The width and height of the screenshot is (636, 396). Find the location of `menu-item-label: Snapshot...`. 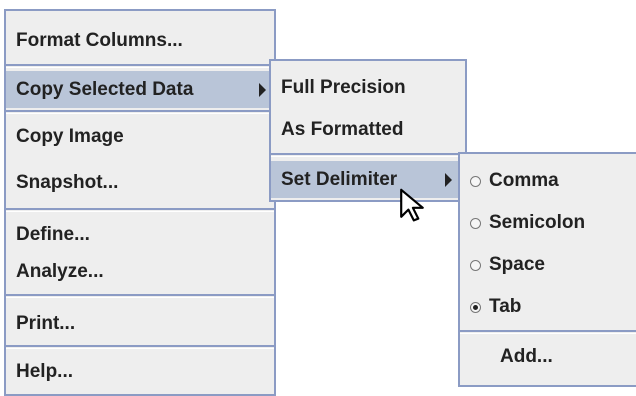

menu-item-label: Snapshot... is located at coordinates (67, 182).